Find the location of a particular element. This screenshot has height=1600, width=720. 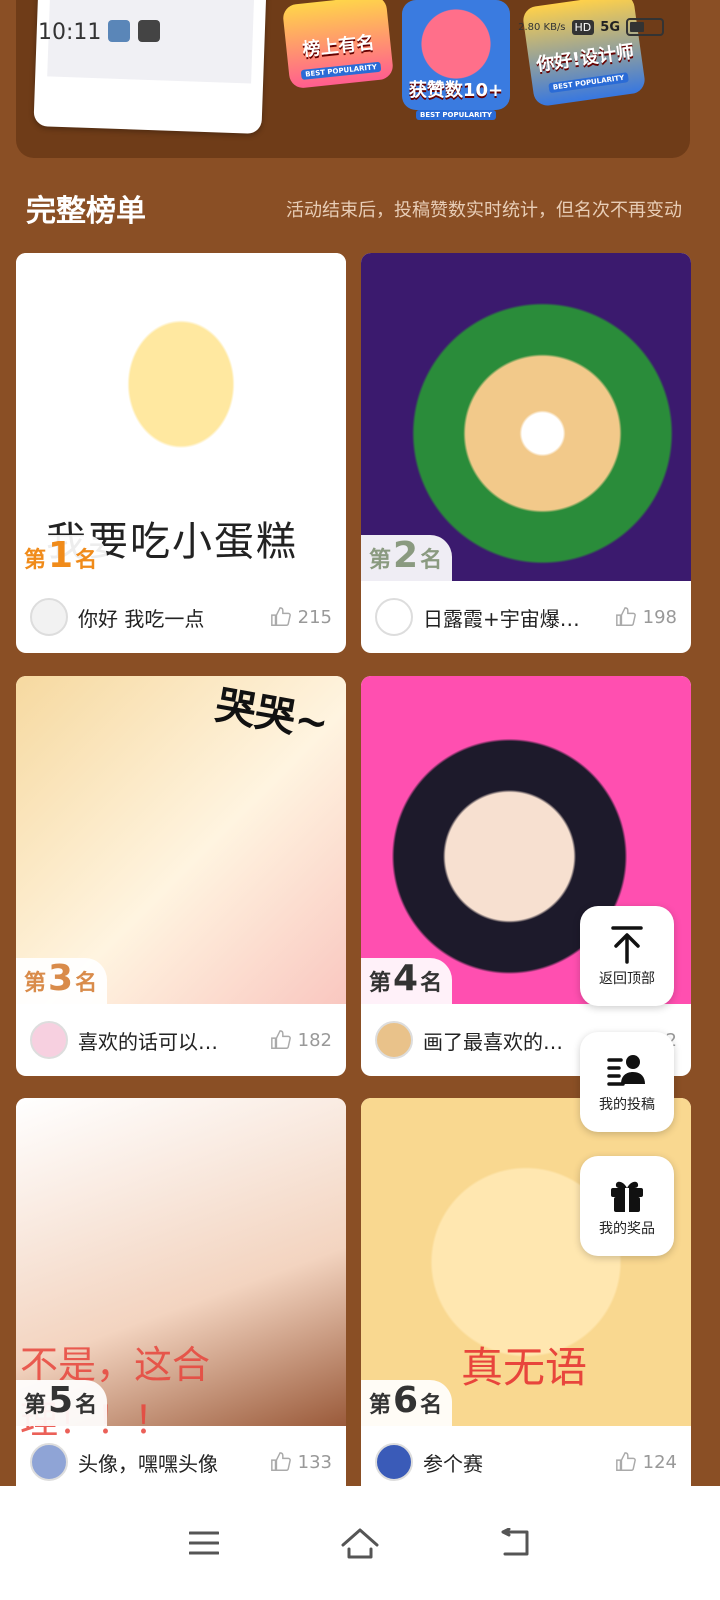

my-prizes-button: 我的奖品 is located at coordinates (627, 1206).